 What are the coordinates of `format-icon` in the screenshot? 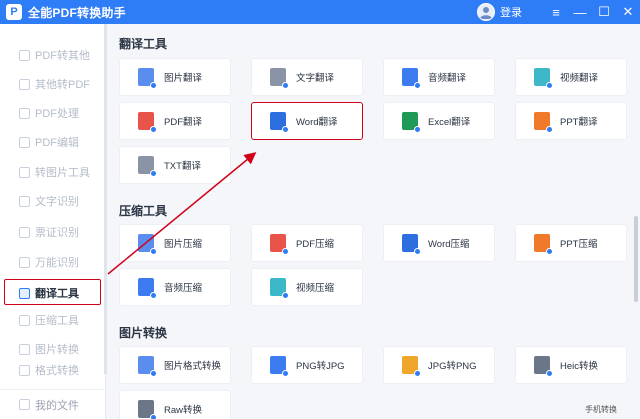 It's located at (24, 370).